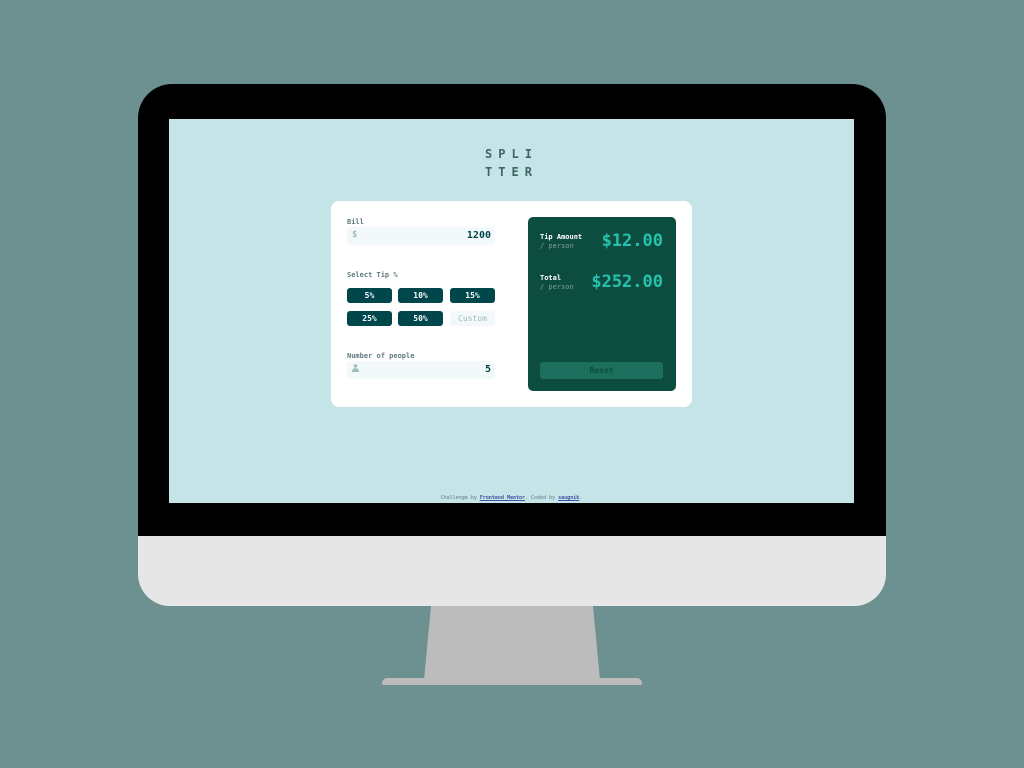 This screenshot has width=1024, height=768. What do you see at coordinates (511, 172) in the screenshot?
I see `logo-line-2: TTER` at bounding box center [511, 172].